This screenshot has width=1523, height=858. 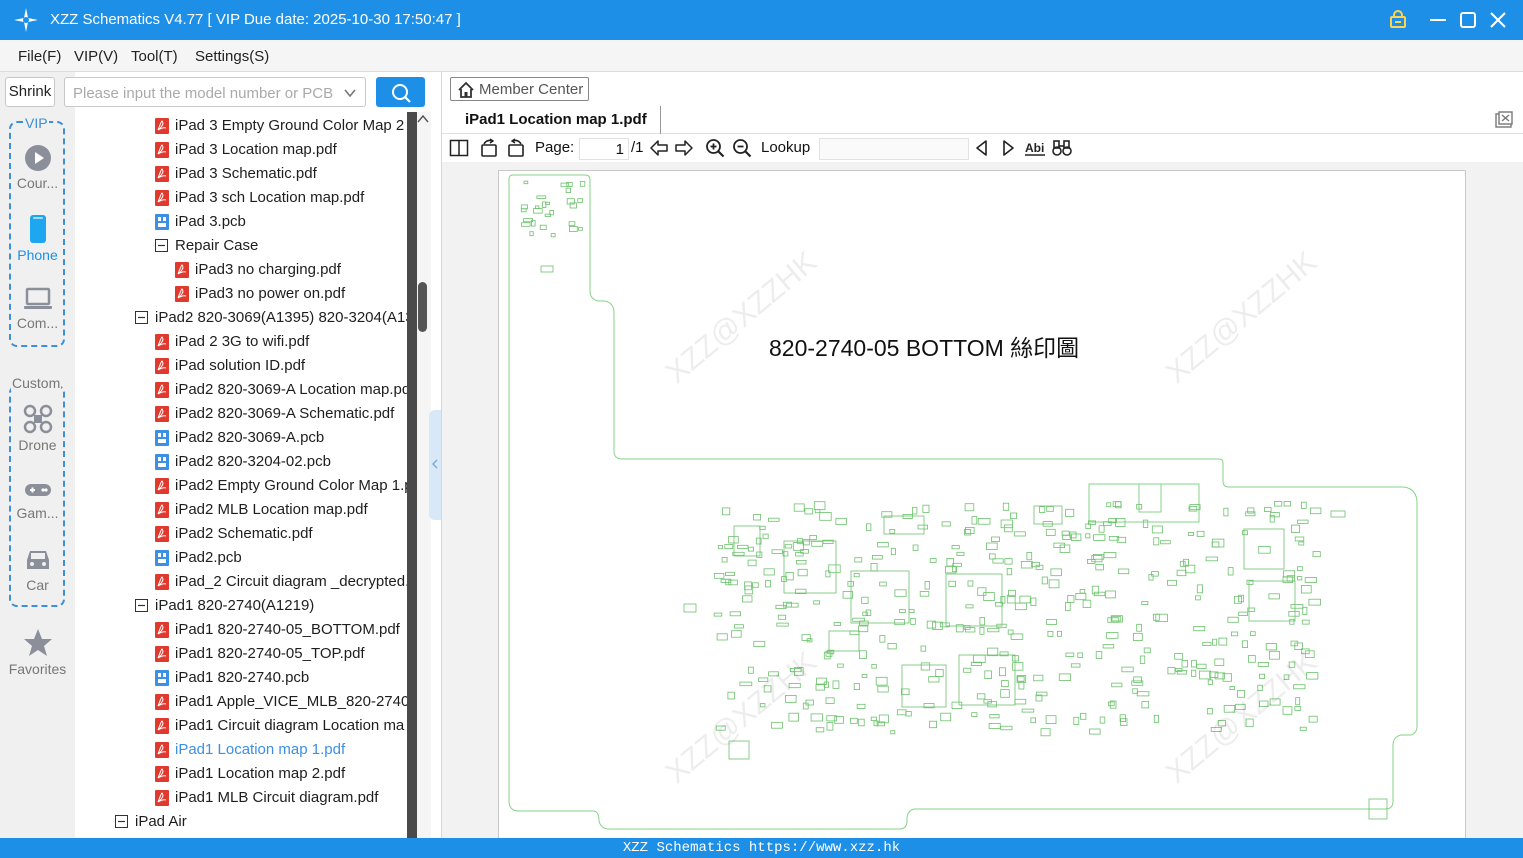 What do you see at coordinates (894, 149) in the screenshot?
I see `lookup-input` at bounding box center [894, 149].